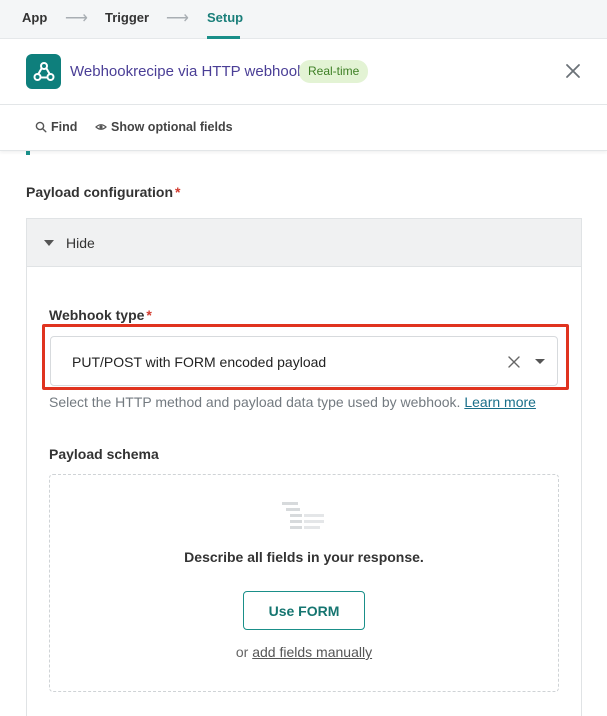 The image size is (607, 716). Describe the element at coordinates (100, 192) in the screenshot. I see `payload-configuration-text: Payload configuration` at that location.